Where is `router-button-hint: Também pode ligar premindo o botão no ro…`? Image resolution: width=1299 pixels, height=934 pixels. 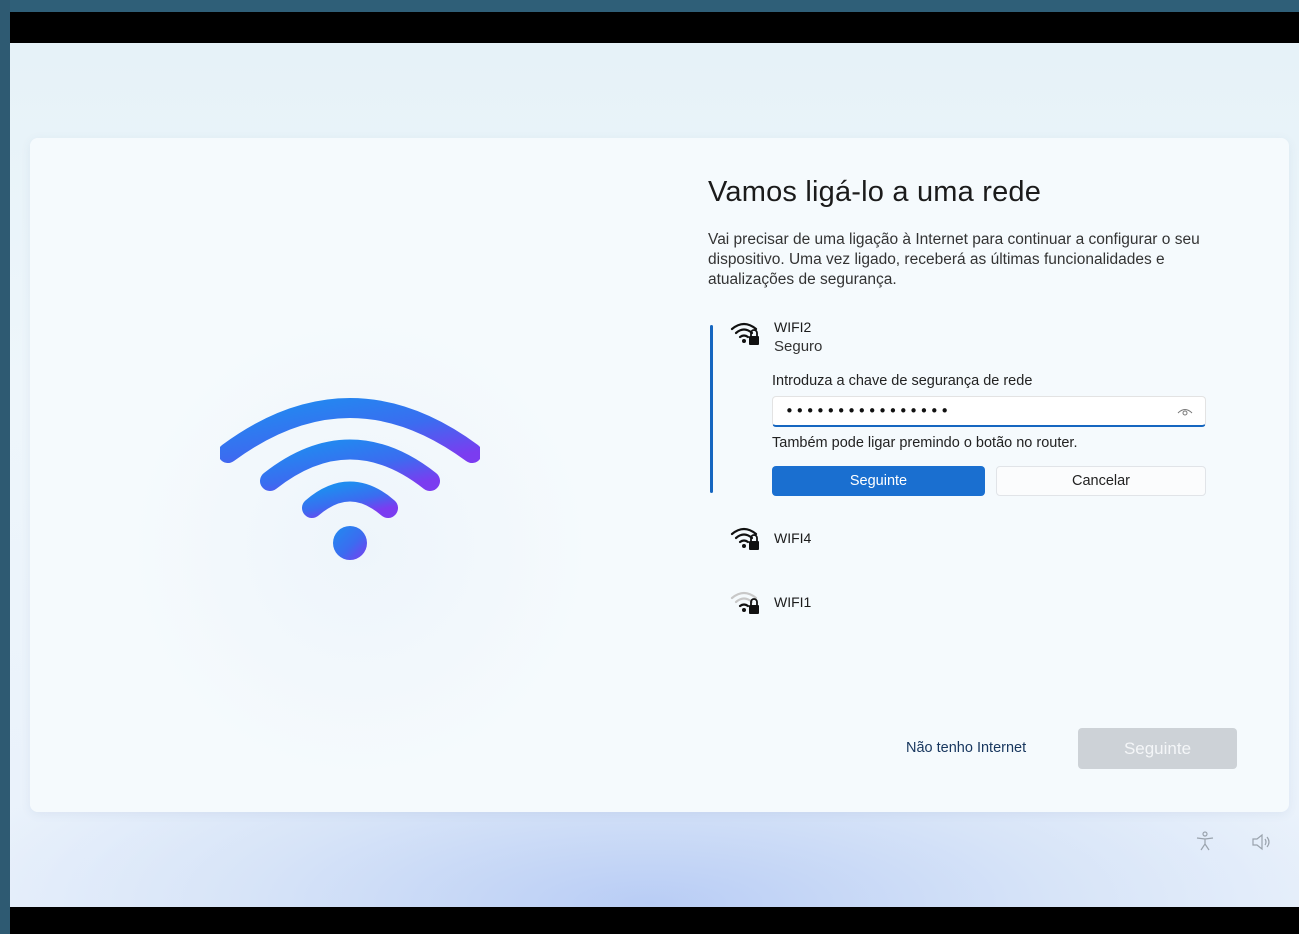 router-button-hint: Também pode ligar premindo o botão no ro… is located at coordinates (925, 443).